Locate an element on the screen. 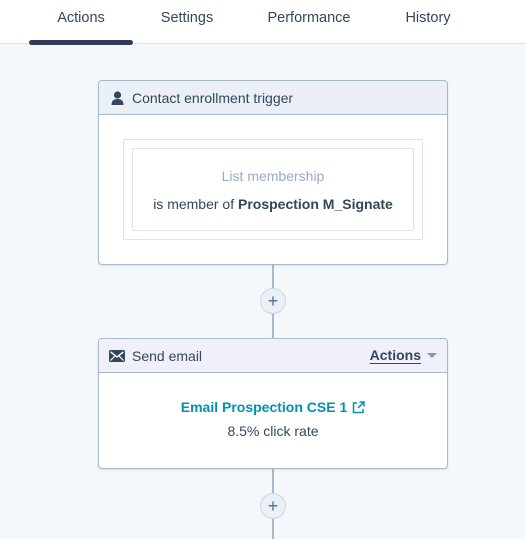 The width and height of the screenshot is (526, 539). tab-settings: Settings is located at coordinates (187, 22).